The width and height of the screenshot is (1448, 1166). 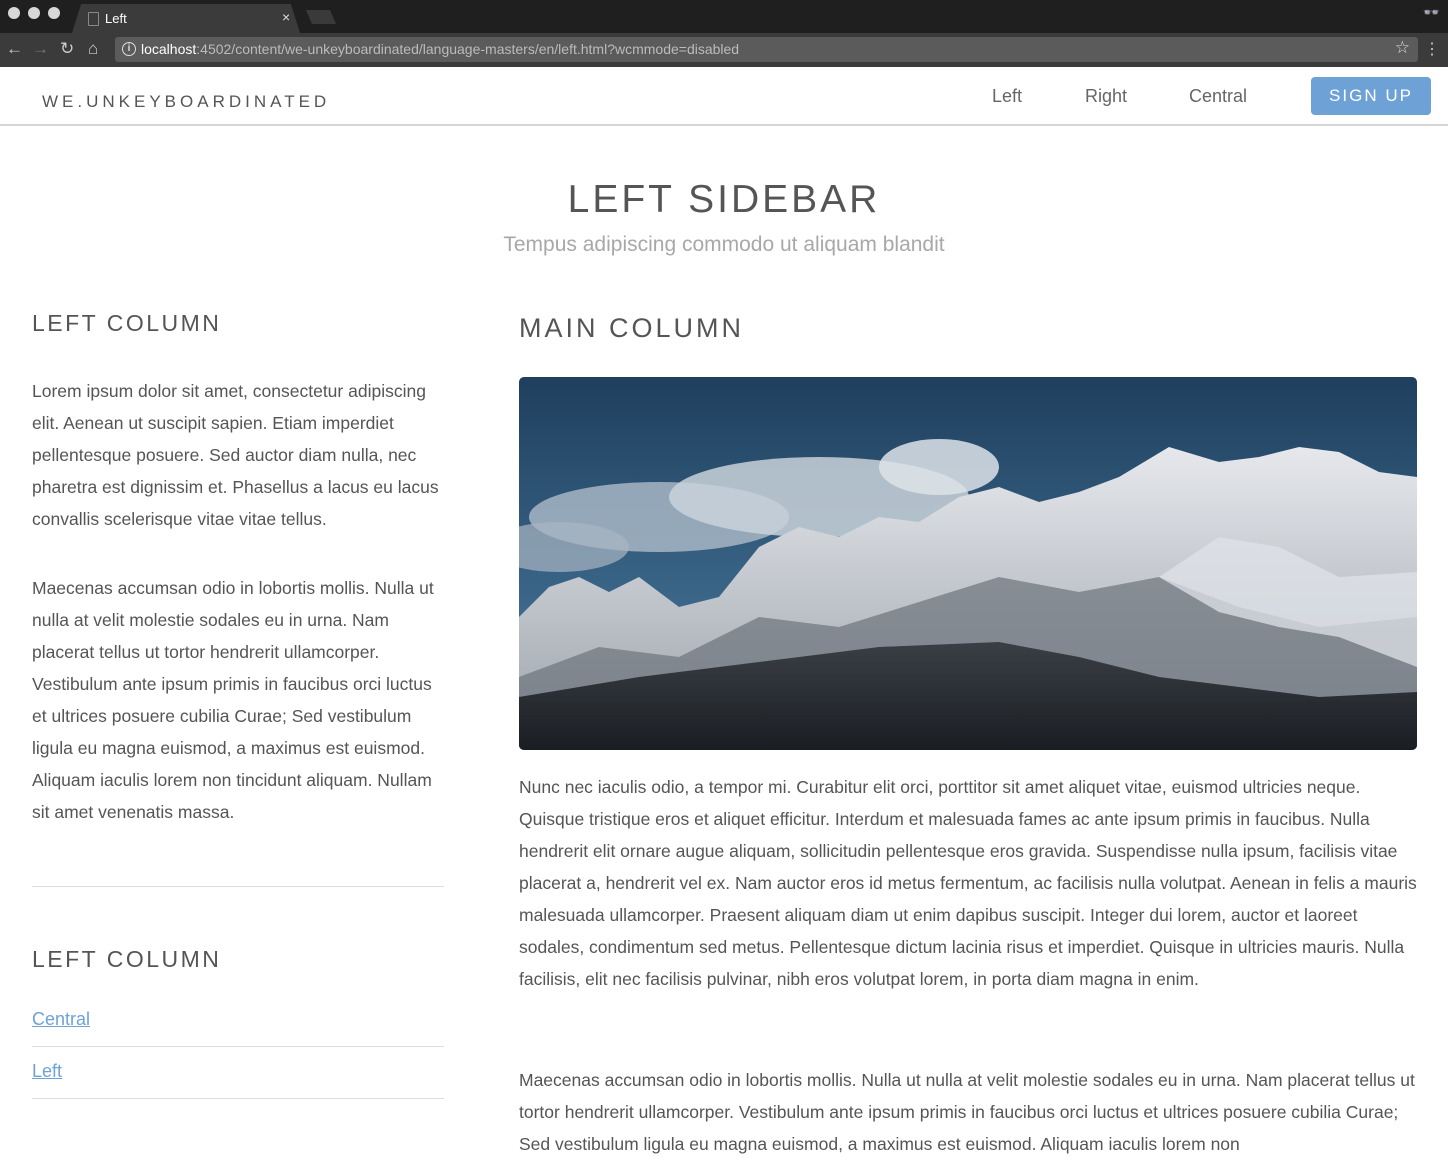 What do you see at coordinates (14, 49) in the screenshot?
I see `back-icon: ←` at bounding box center [14, 49].